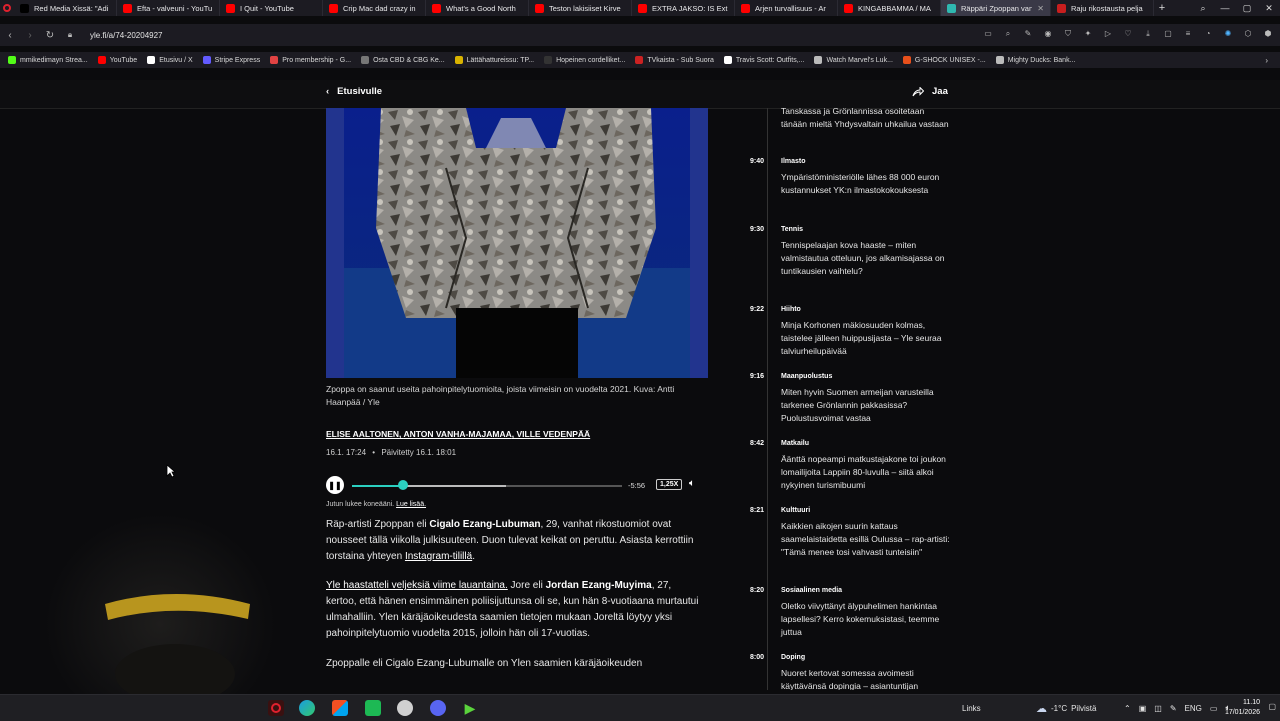 The width and height of the screenshot is (1280, 721). Describe the element at coordinates (411, 504) in the screenshot. I see `read-more-link: Lue lisää.` at that location.